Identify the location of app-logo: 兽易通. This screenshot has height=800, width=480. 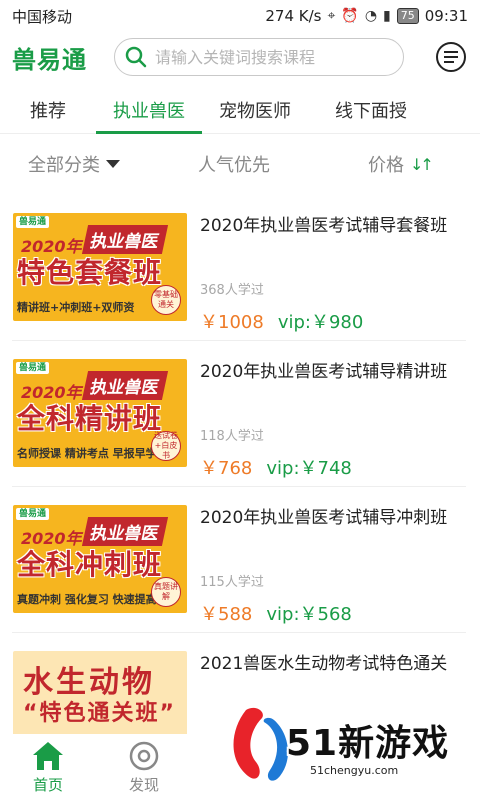
(49, 59).